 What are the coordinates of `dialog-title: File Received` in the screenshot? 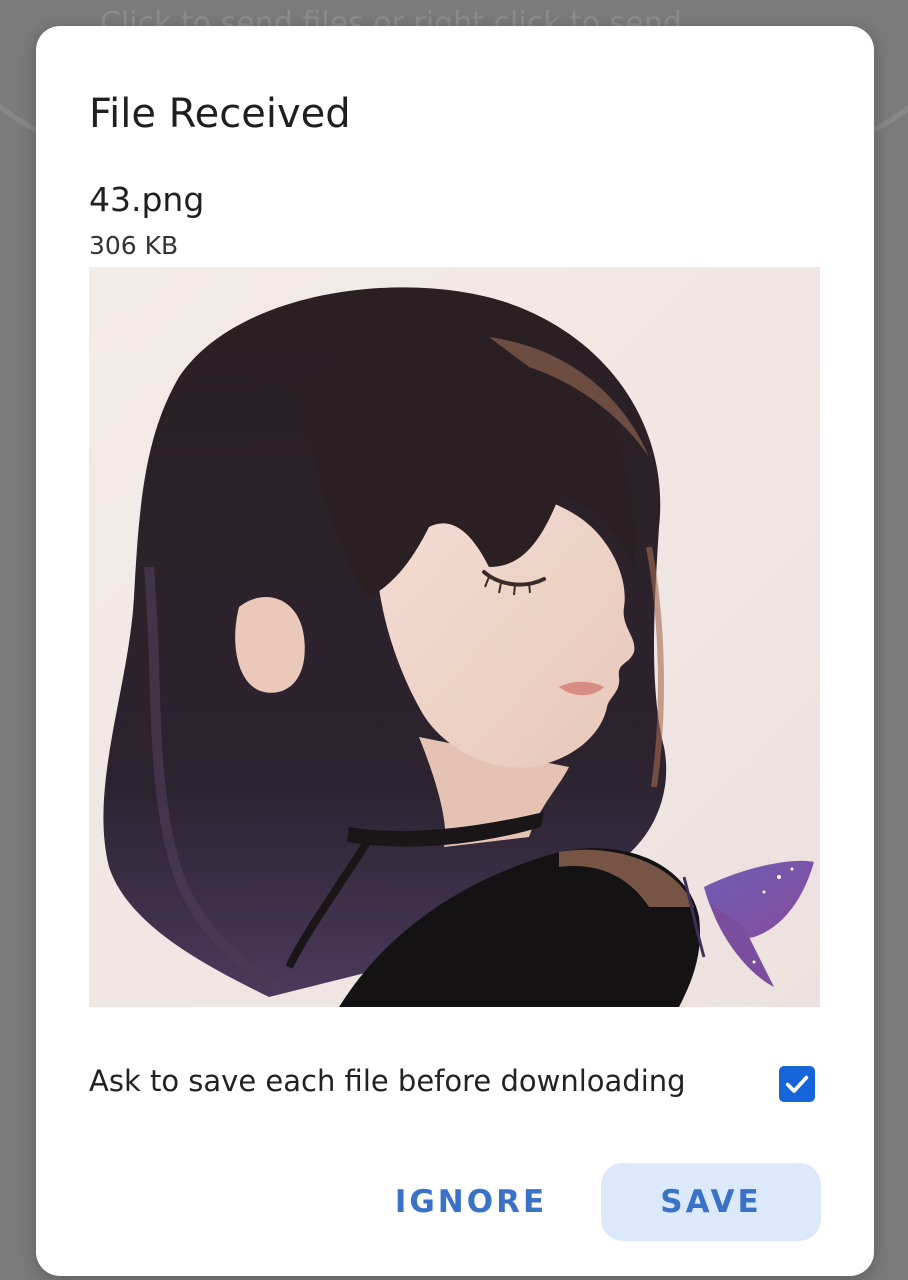 It's located at (220, 114).